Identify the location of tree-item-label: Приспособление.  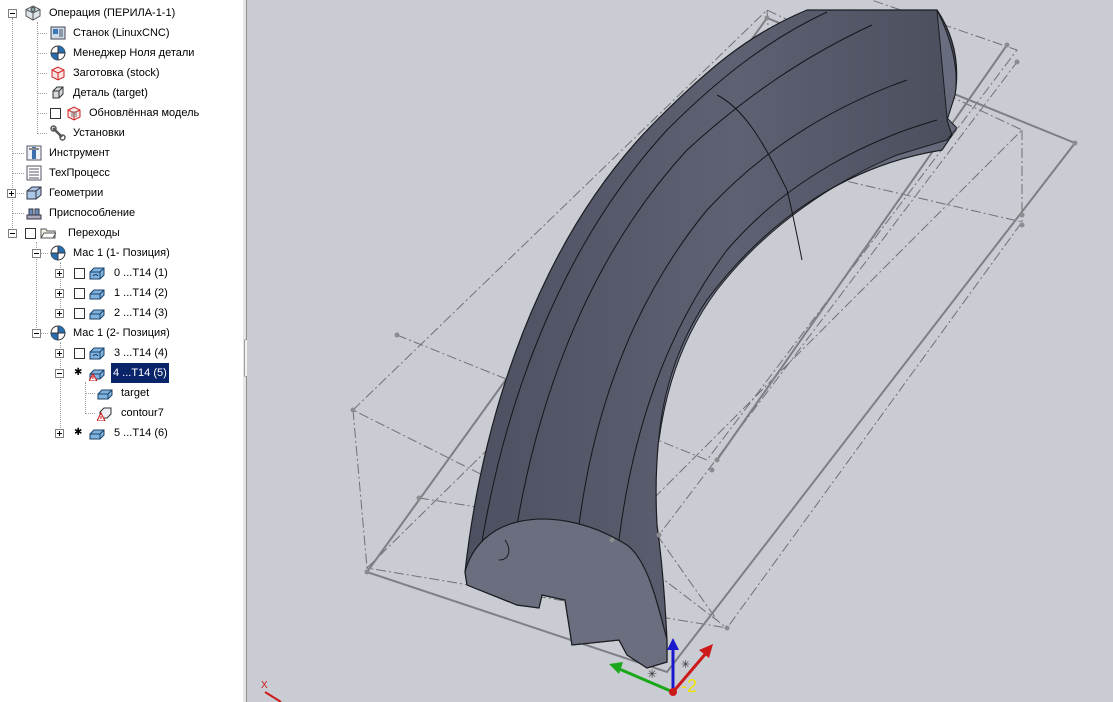
(92, 213).